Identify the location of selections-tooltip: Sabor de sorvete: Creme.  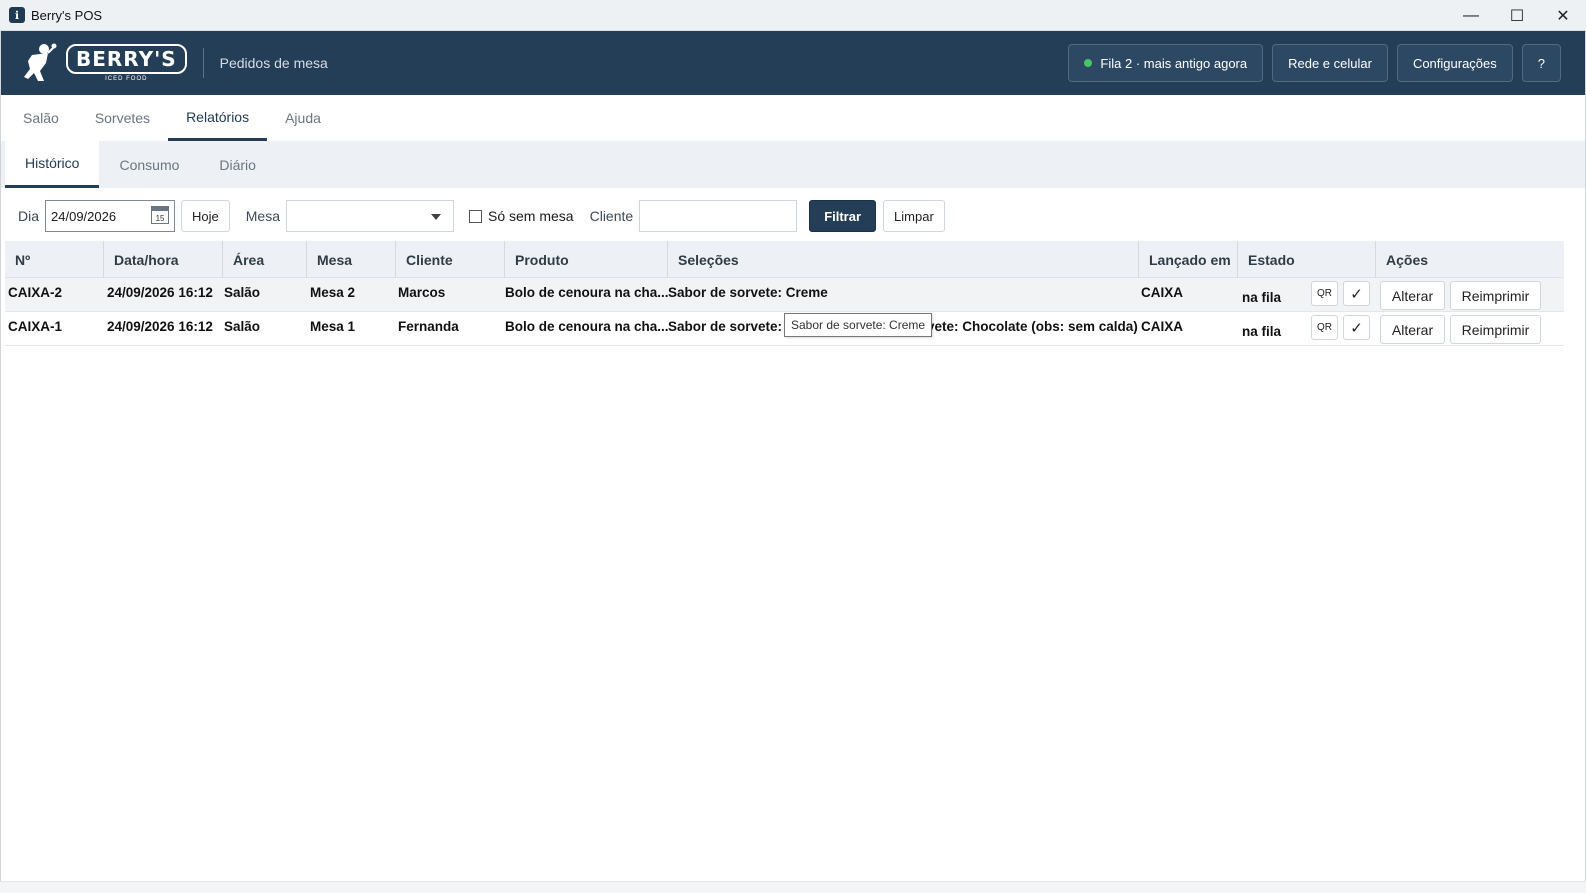
(858, 325).